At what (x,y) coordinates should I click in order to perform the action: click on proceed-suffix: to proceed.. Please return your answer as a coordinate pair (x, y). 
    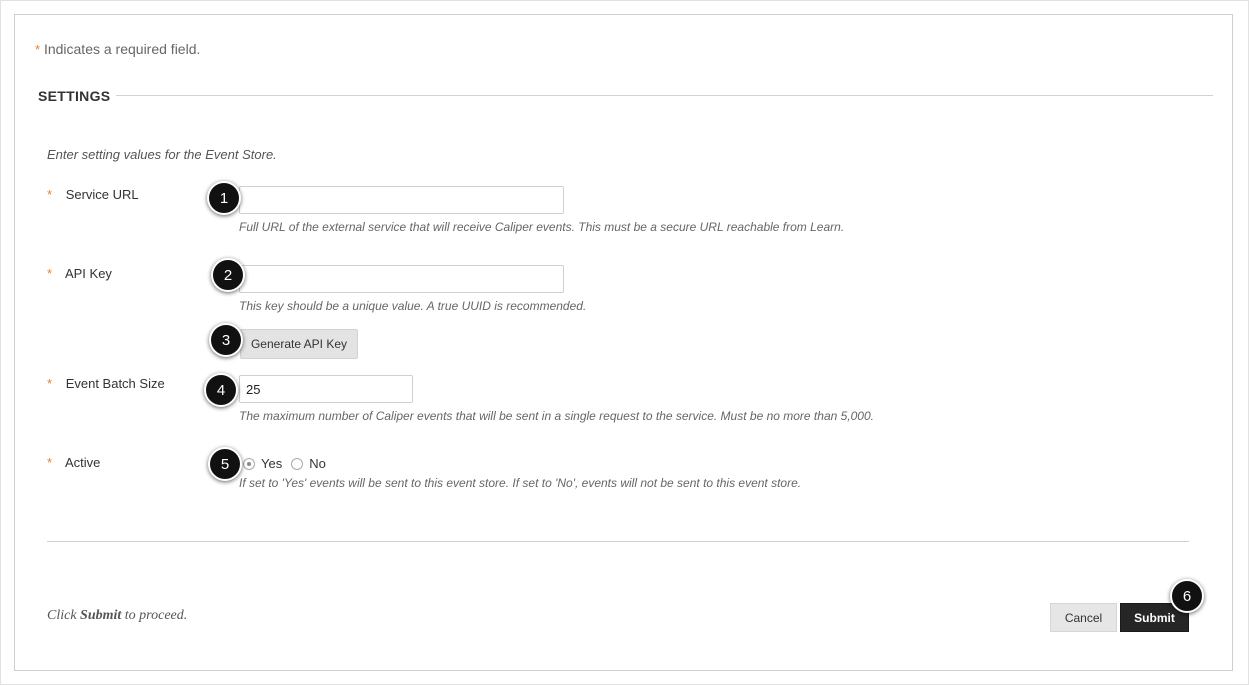
    Looking at the image, I should click on (154, 615).